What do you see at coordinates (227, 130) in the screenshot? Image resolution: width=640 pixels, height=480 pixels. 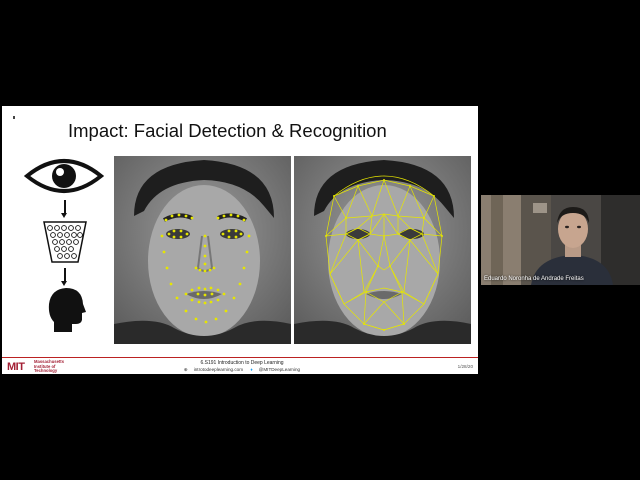 I see `slide-title: Impact: Facial Detection & Recognition` at bounding box center [227, 130].